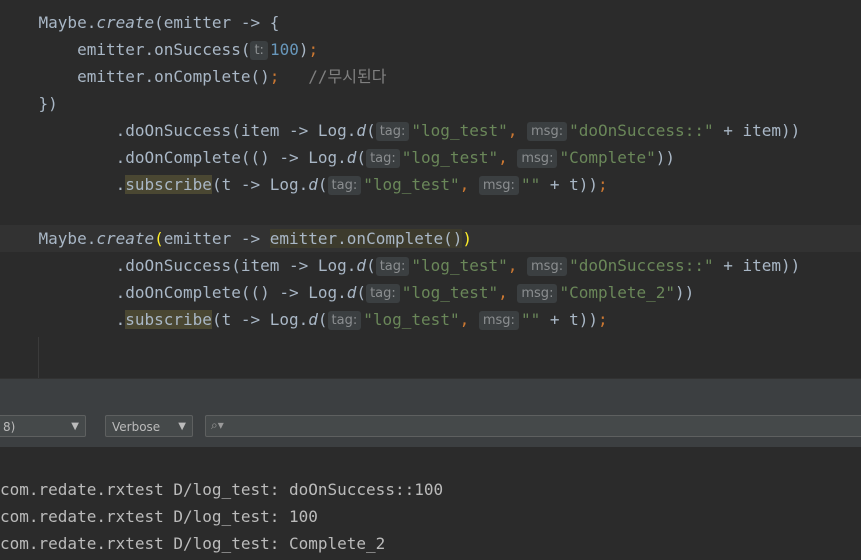 The image size is (861, 560). I want to click on code-token: ), so click(467, 238).